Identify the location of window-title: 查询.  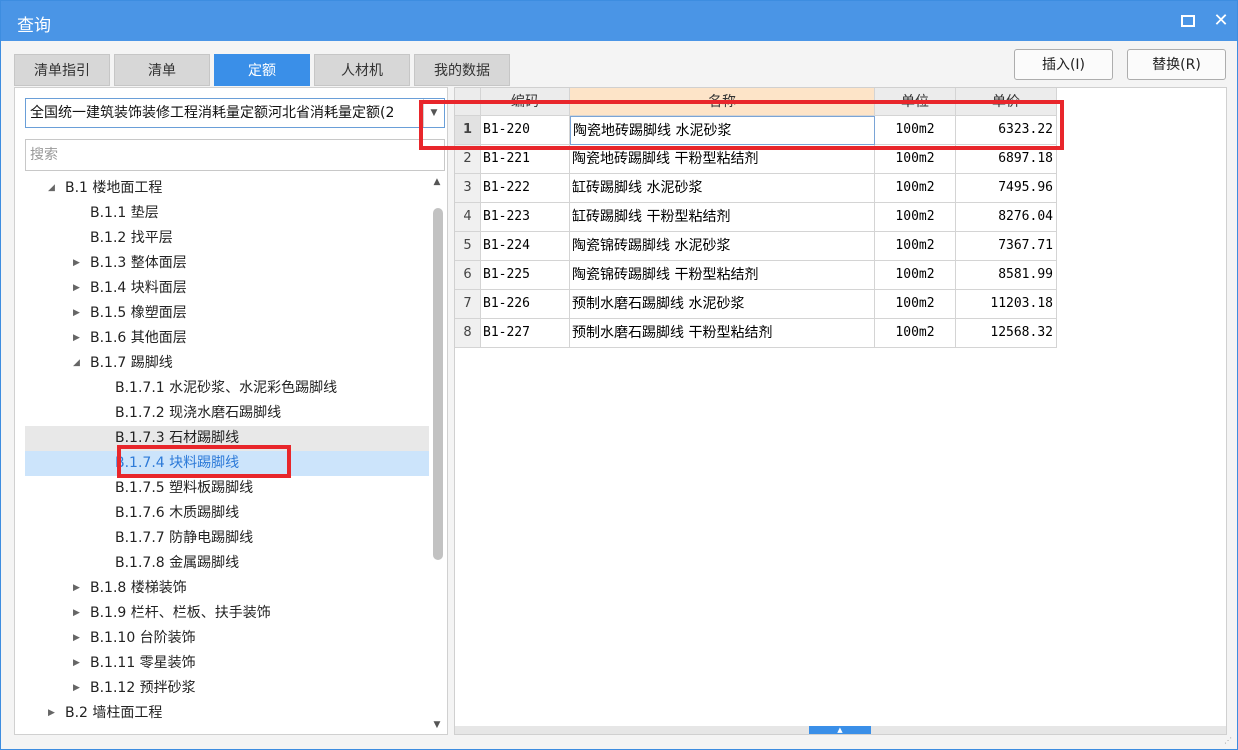
(34, 26).